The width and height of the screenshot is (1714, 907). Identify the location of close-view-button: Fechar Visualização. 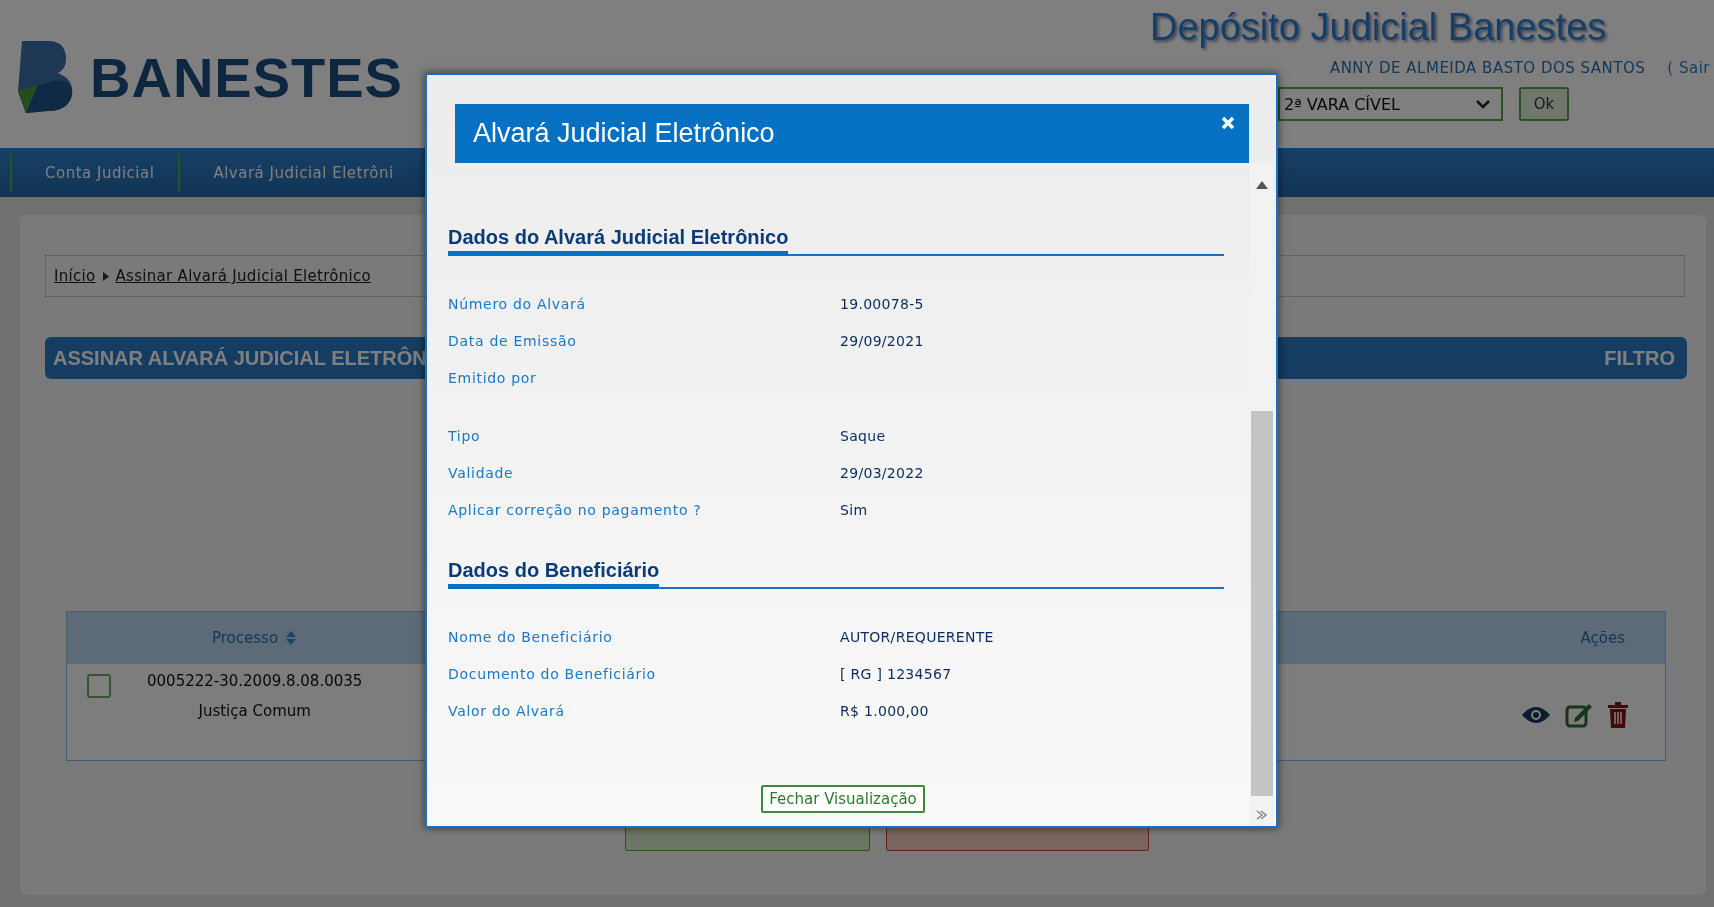
(843, 799).